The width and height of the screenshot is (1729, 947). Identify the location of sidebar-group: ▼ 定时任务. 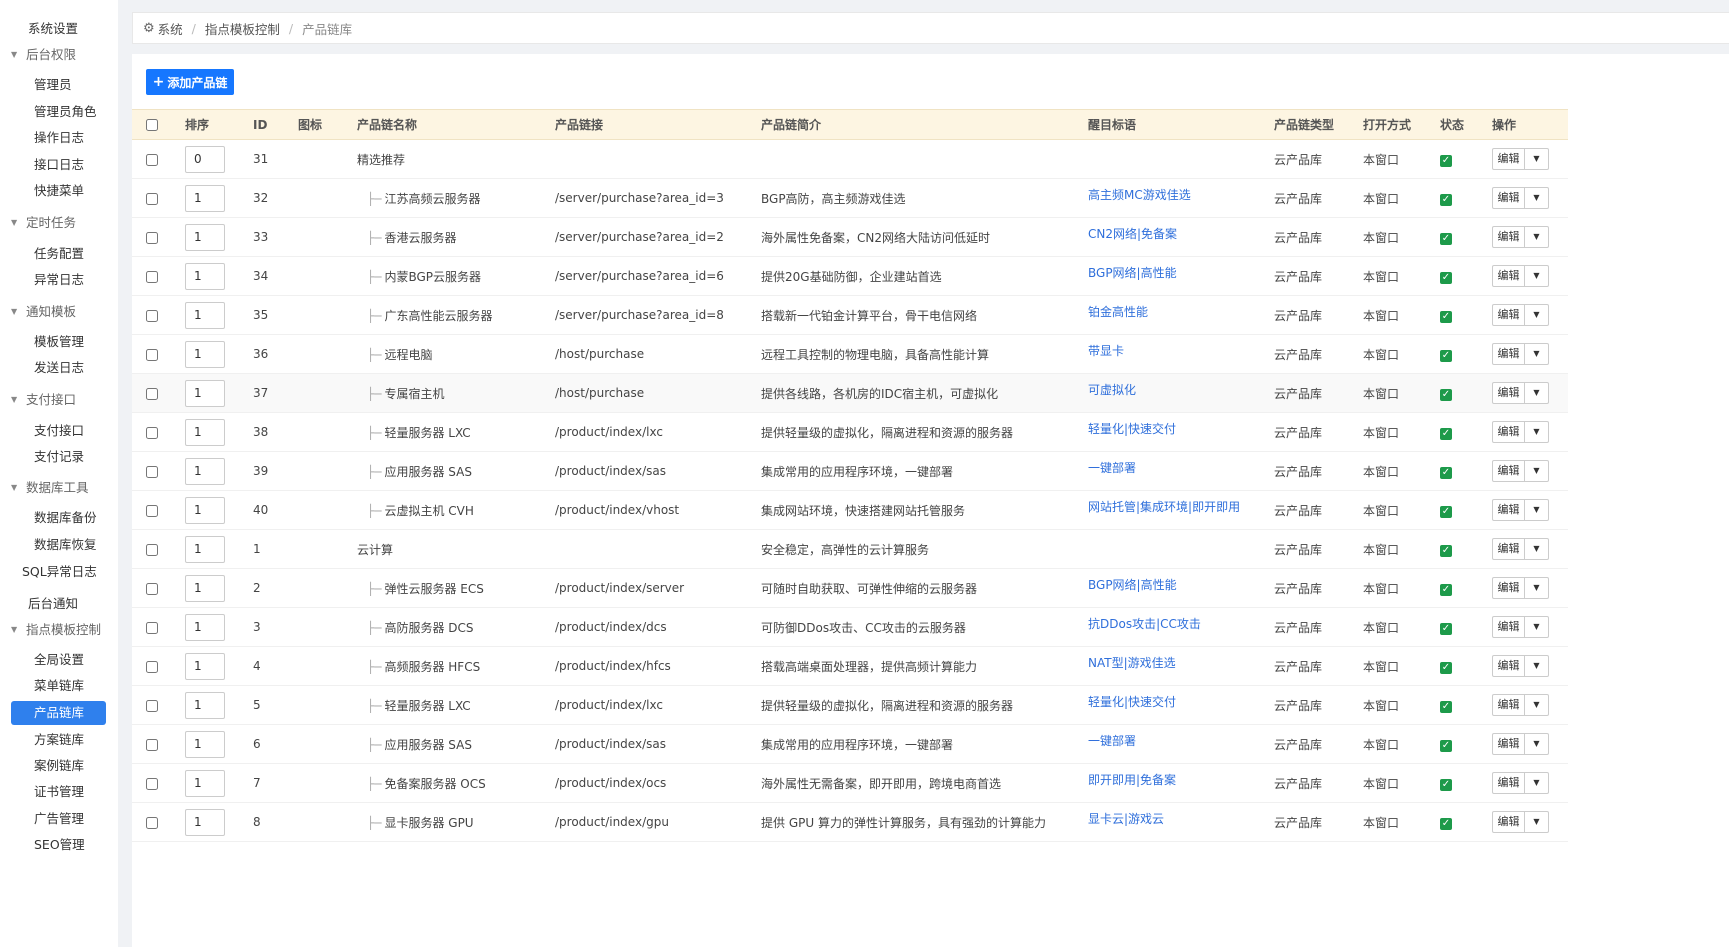
(59, 223).